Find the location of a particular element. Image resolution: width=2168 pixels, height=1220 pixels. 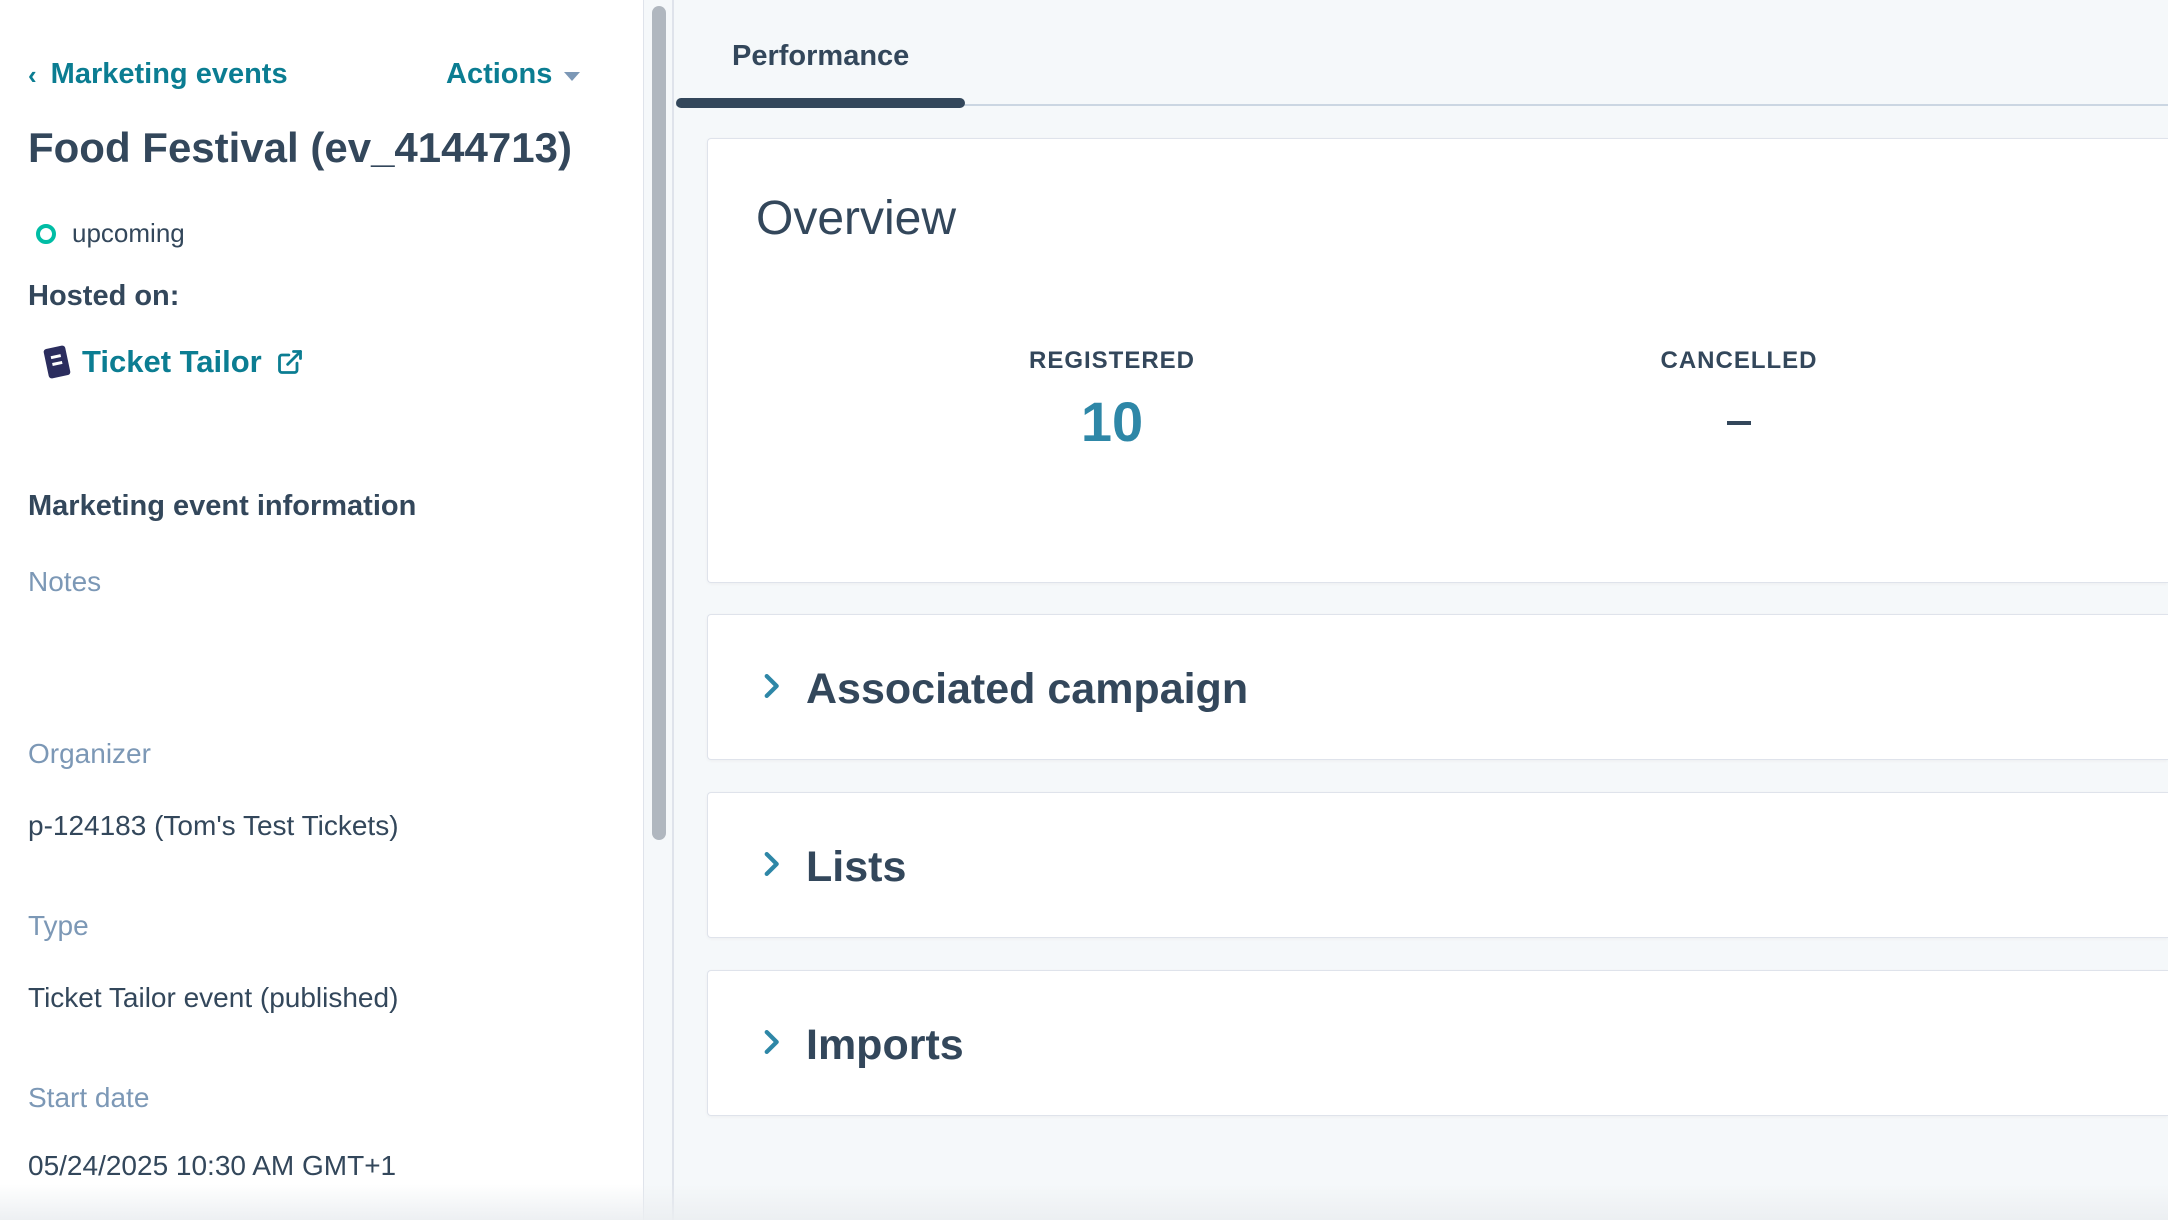

lists-card: Lists is located at coordinates (1437, 865).